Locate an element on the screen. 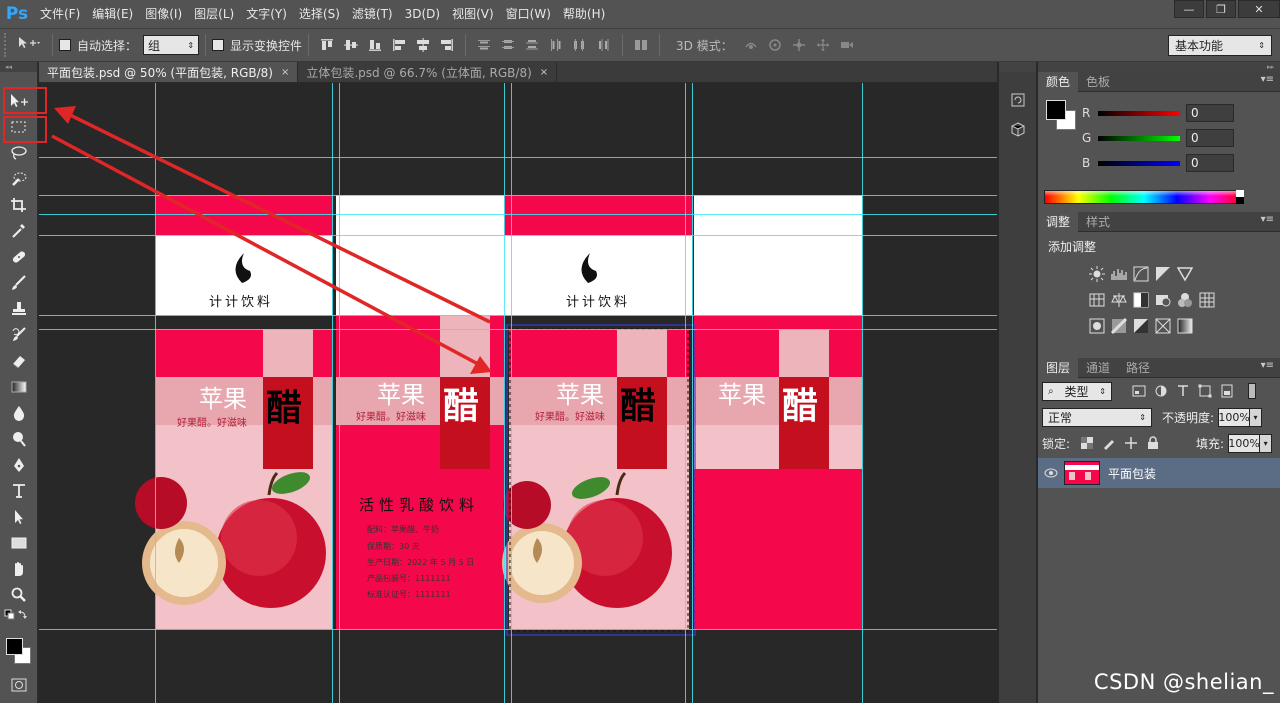 The width and height of the screenshot is (1280, 703). black-white-icon is located at coordinates (1141, 300).